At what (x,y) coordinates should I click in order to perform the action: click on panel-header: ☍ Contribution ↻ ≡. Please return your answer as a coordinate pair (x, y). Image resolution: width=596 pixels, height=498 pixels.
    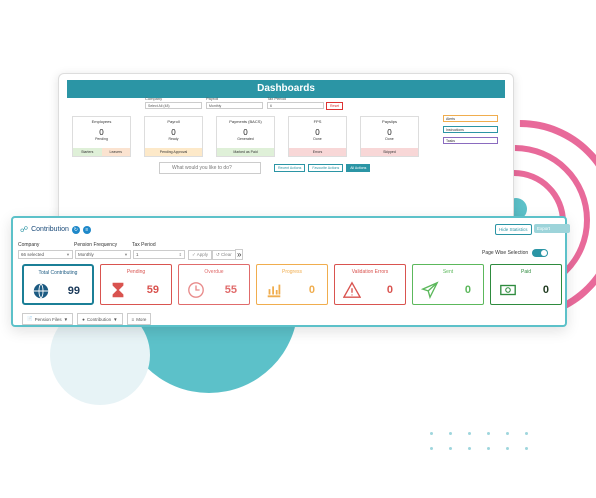
    Looking at the image, I should click on (55, 229).